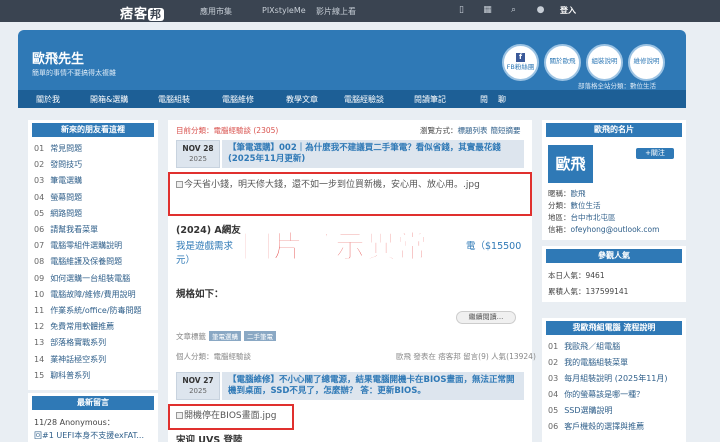 The width and height of the screenshot is (720, 442). What do you see at coordinates (186, 260) in the screenshot?
I see `post1-text-3: 元）` at bounding box center [186, 260].